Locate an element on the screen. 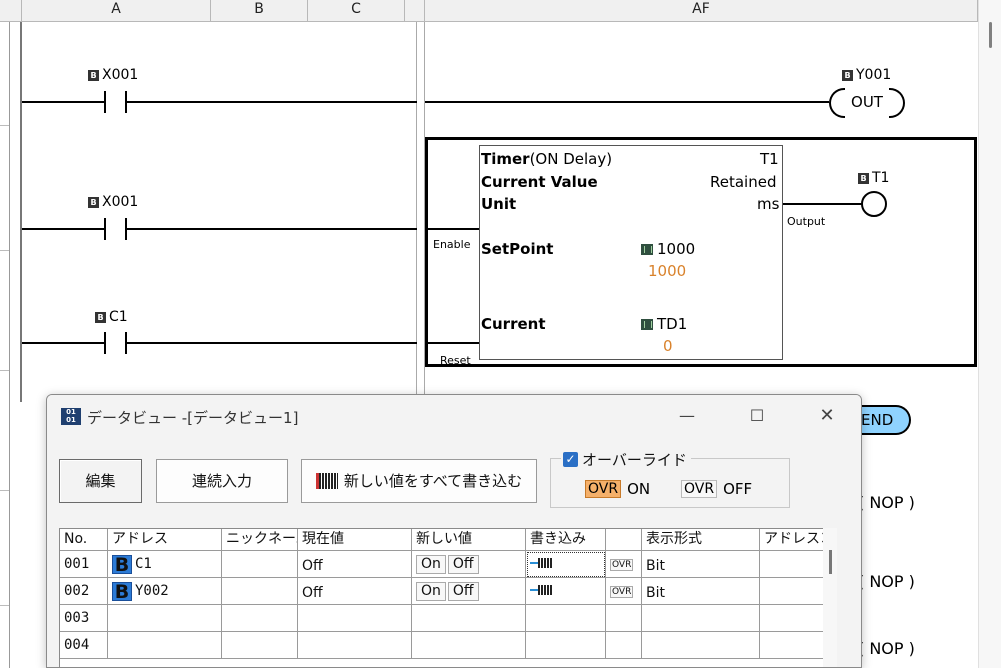  edit-button: 編集 is located at coordinates (100, 481).